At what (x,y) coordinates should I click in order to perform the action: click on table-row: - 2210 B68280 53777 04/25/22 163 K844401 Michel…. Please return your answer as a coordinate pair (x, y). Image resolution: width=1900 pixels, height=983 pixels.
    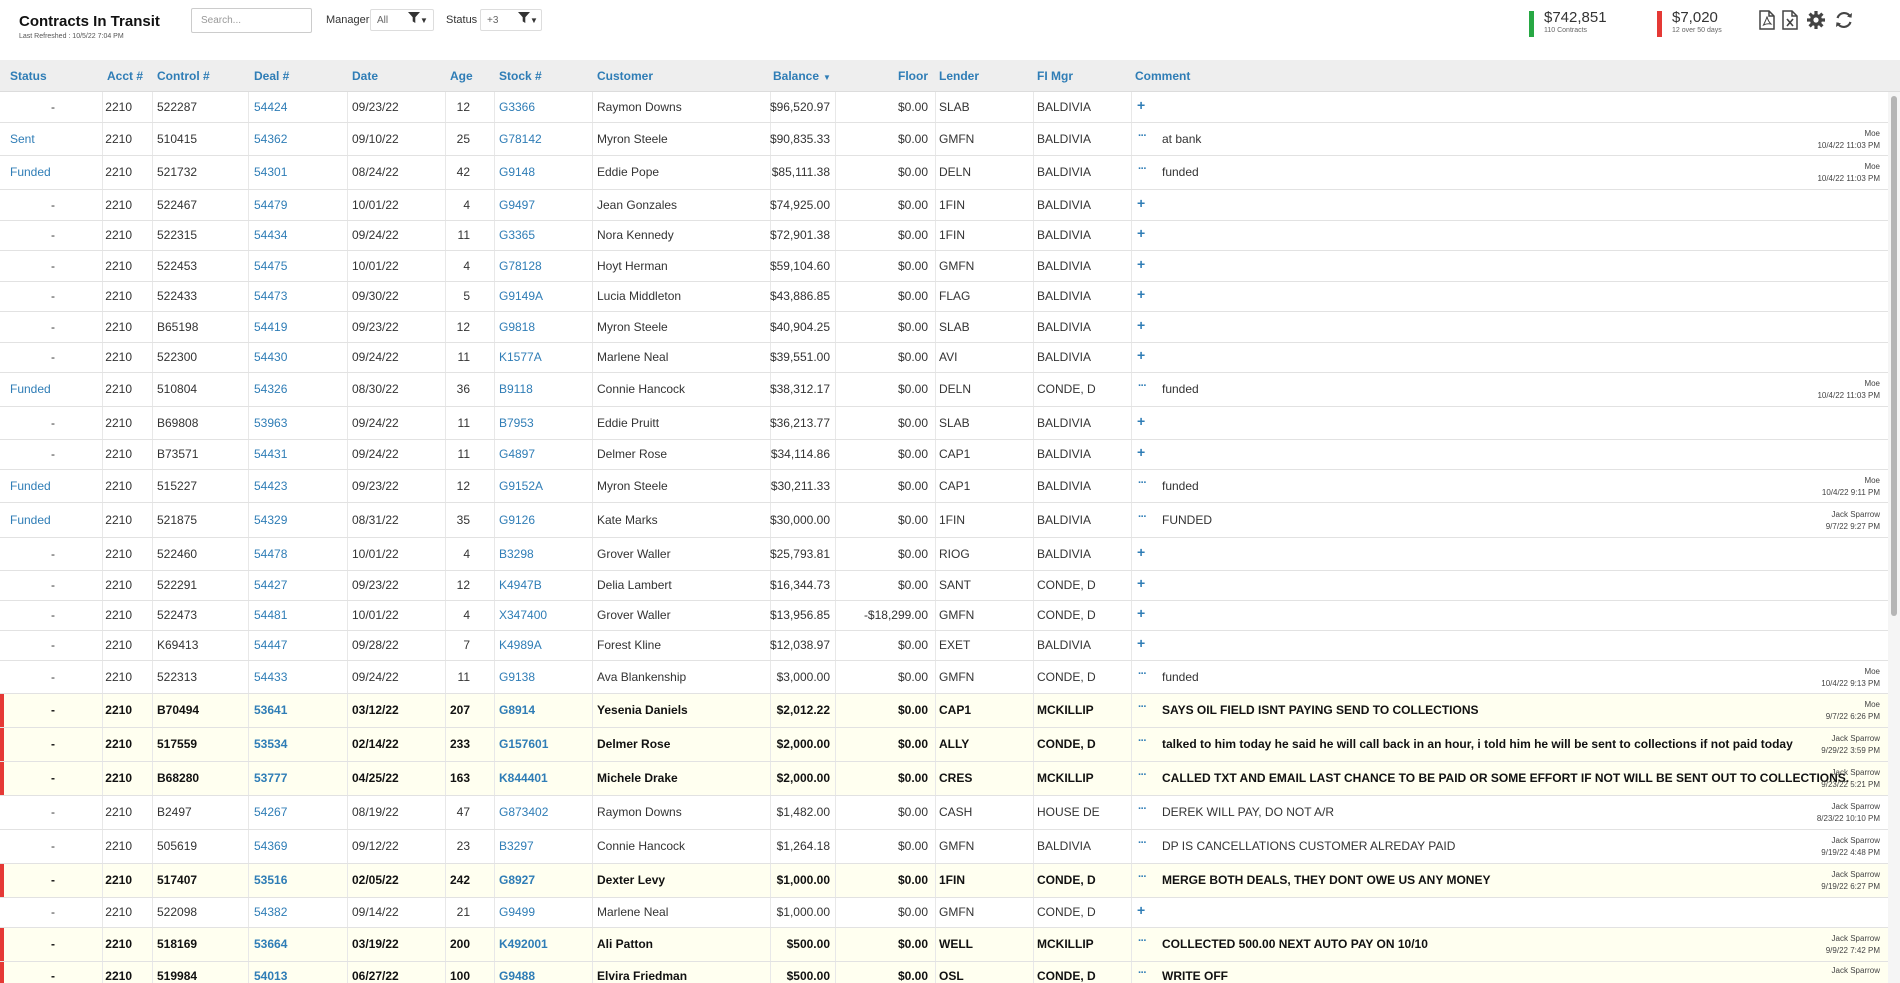
    Looking at the image, I should click on (944, 779).